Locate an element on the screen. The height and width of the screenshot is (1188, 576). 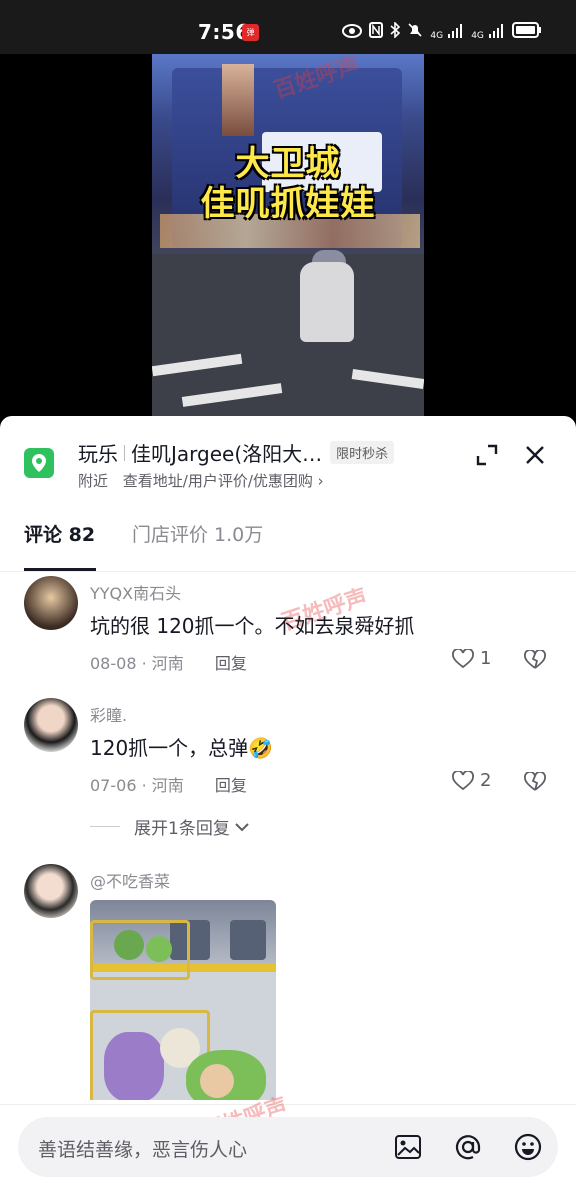
notification-badge-icon: 弹 is located at coordinates (250, 32).